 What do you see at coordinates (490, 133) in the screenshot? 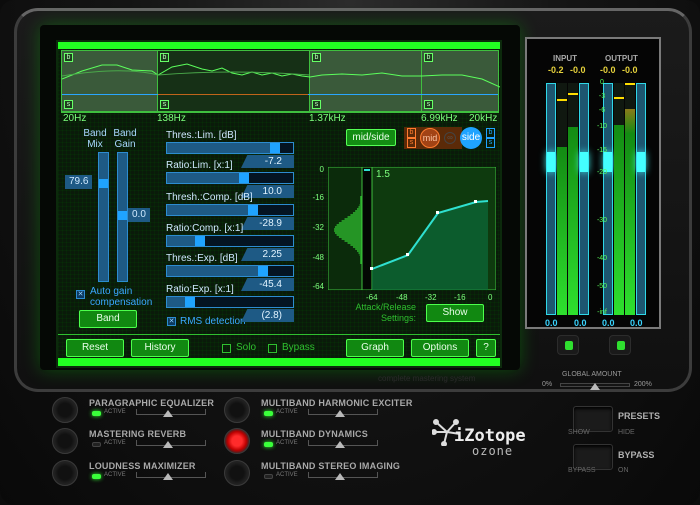
I see `side-bypass-button: b` at bounding box center [490, 133].